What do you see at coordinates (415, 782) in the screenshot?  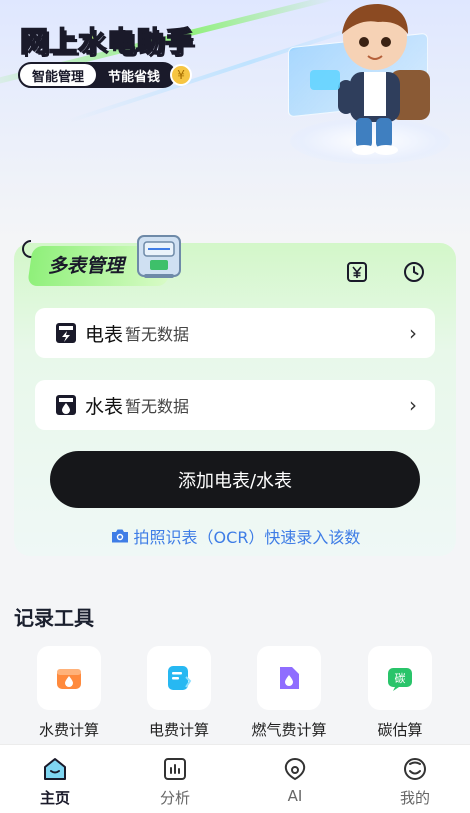 I see `tab-profile: 我的` at bounding box center [415, 782].